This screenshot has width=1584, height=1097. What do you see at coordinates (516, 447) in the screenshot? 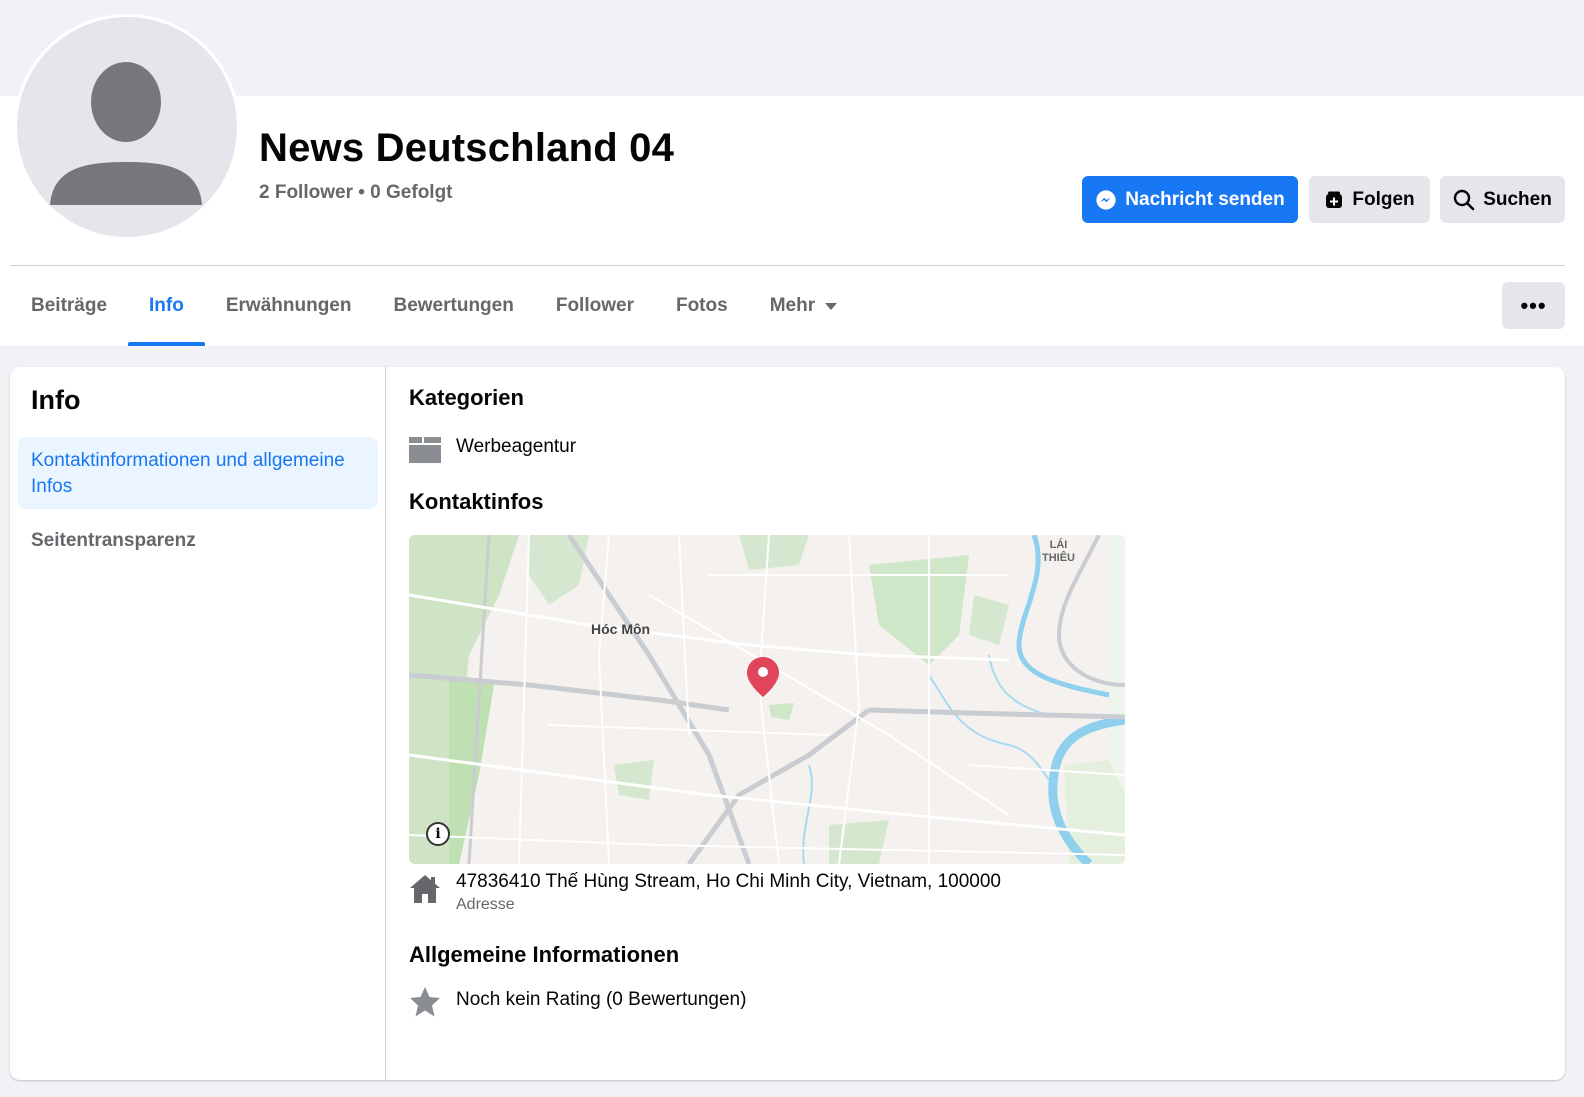
I see `category-value: Werbeagentur` at bounding box center [516, 447].